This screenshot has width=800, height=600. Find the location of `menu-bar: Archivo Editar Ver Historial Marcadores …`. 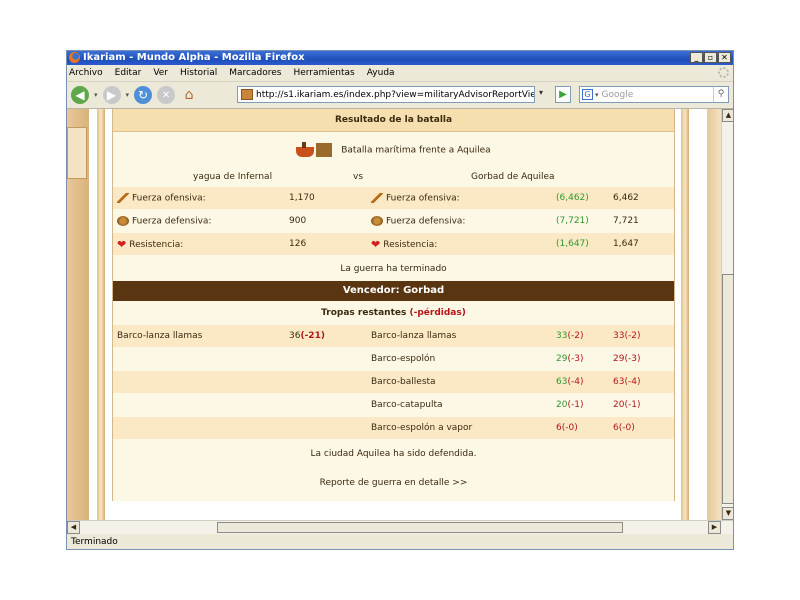

menu-bar: Archivo Editar Ver Historial Marcadores … is located at coordinates (400, 73).